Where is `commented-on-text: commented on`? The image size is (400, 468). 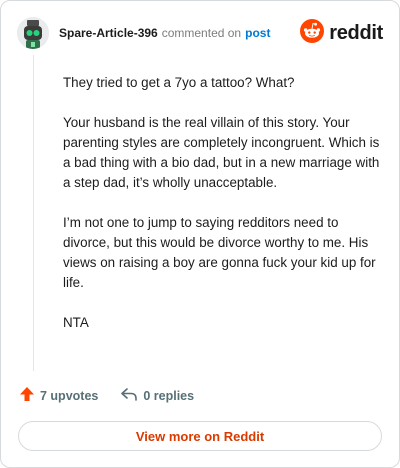
commented-on-text: commented on is located at coordinates (201, 33).